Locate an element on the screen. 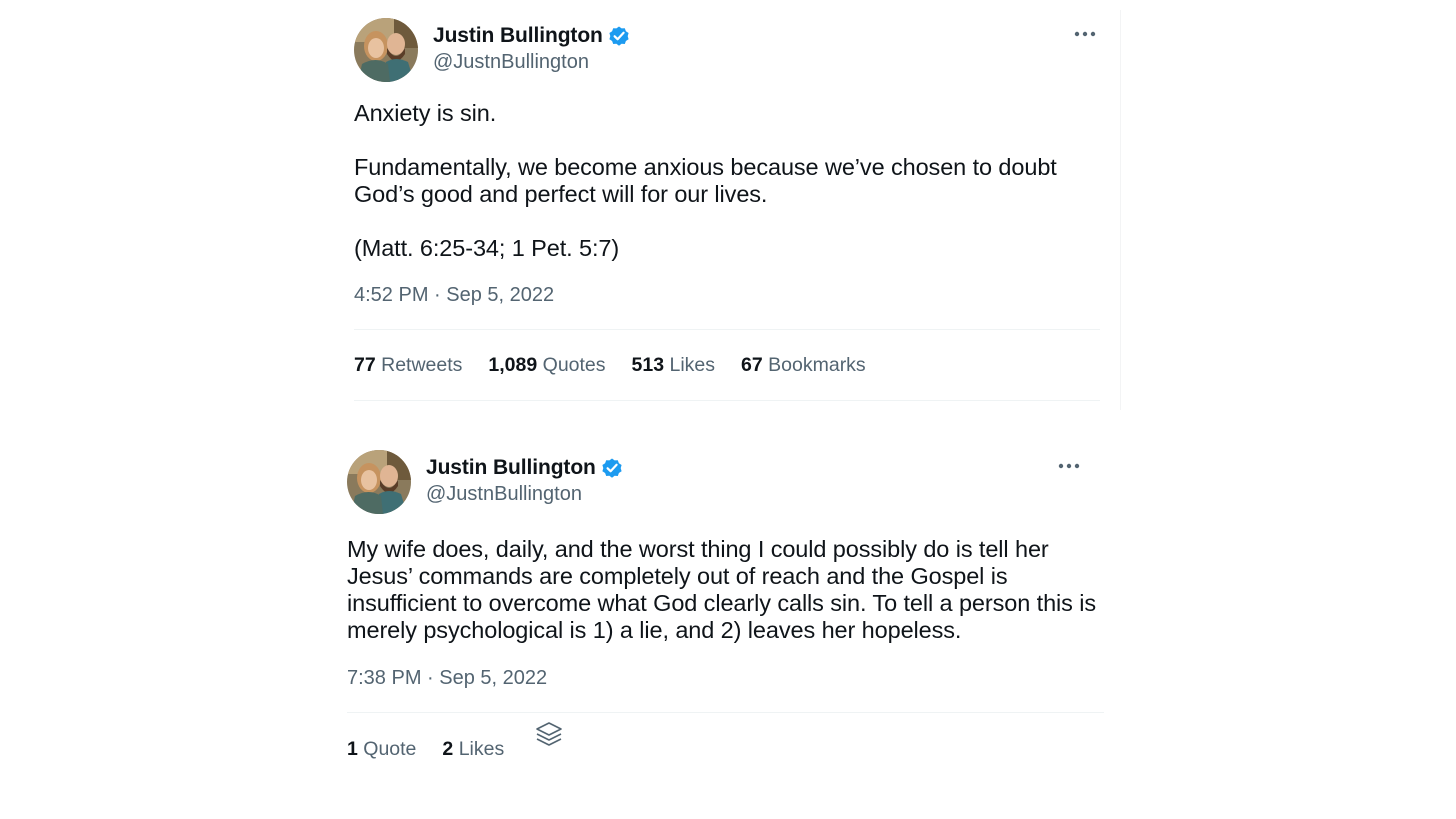 The width and height of the screenshot is (1456, 819). stat-label: Retweets is located at coordinates (422, 364).